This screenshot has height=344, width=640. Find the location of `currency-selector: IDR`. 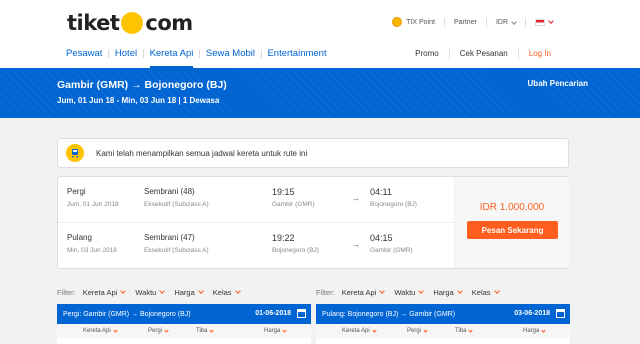

currency-selector: IDR is located at coordinates (506, 22).